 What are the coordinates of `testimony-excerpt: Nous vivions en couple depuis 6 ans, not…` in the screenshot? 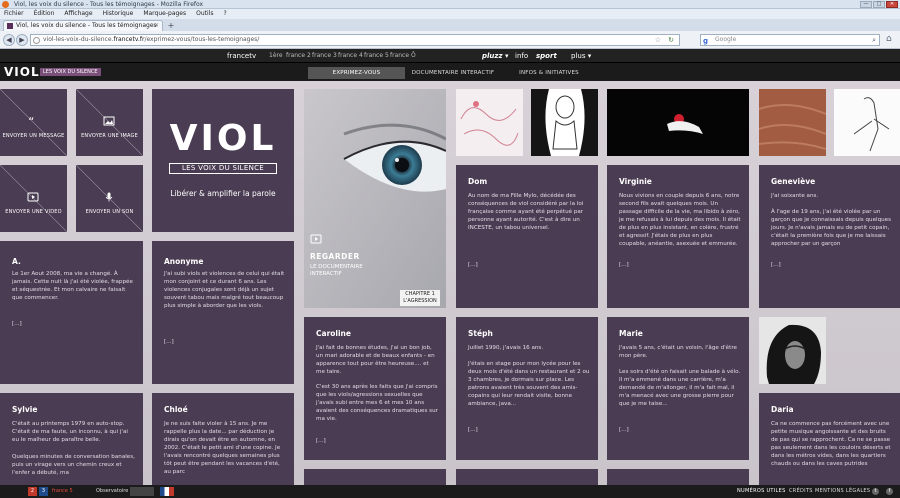 It's located at (680, 220).